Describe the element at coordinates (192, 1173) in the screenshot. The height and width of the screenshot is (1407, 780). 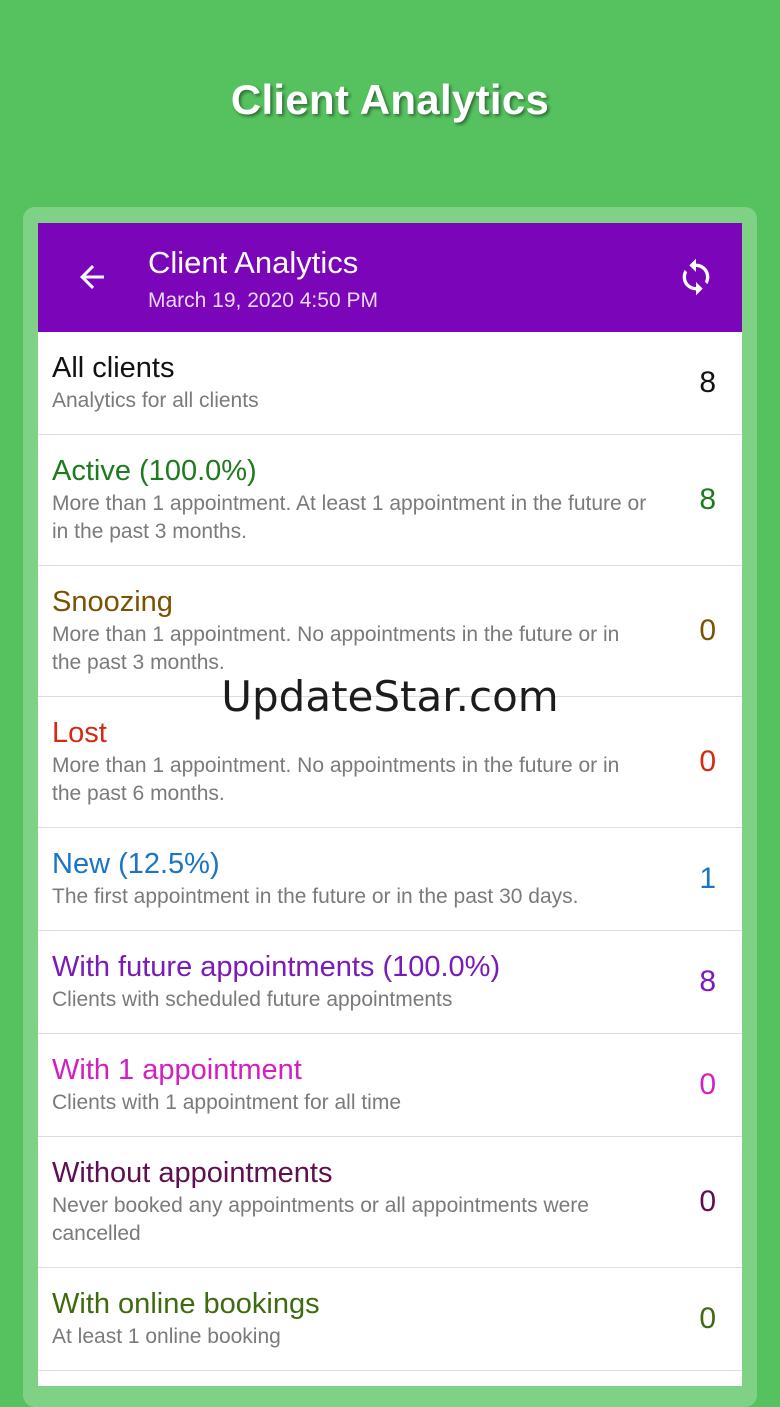
I see `row-title: Without appointments` at that location.